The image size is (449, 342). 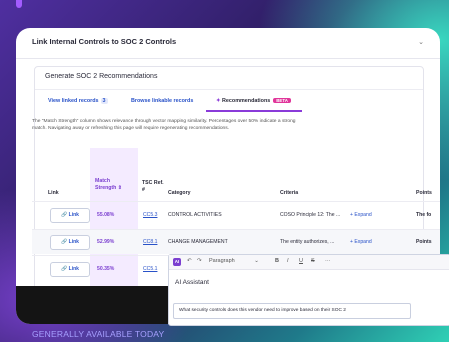 What do you see at coordinates (106, 242) in the screenshot?
I see `match-strength-value: 52.99%` at bounding box center [106, 242].